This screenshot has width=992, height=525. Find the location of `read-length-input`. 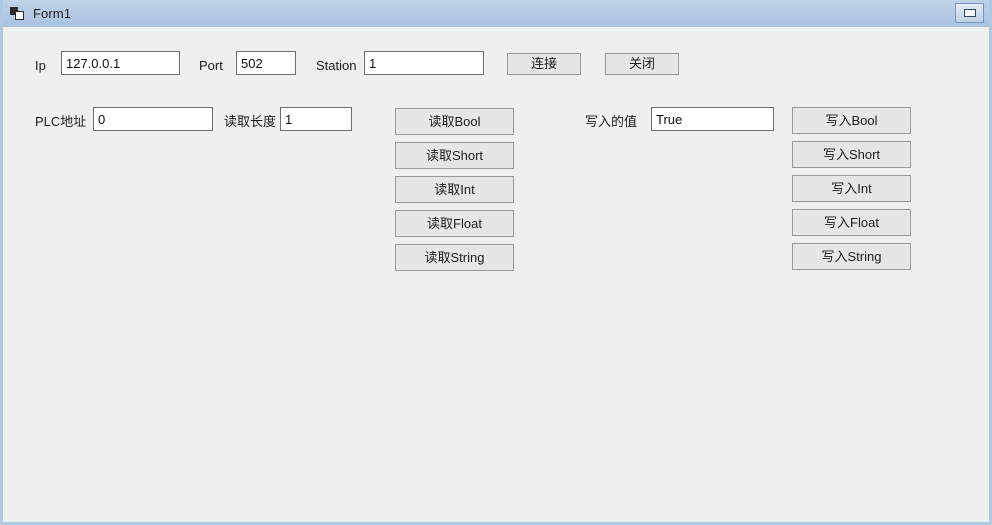

read-length-input is located at coordinates (316, 119).